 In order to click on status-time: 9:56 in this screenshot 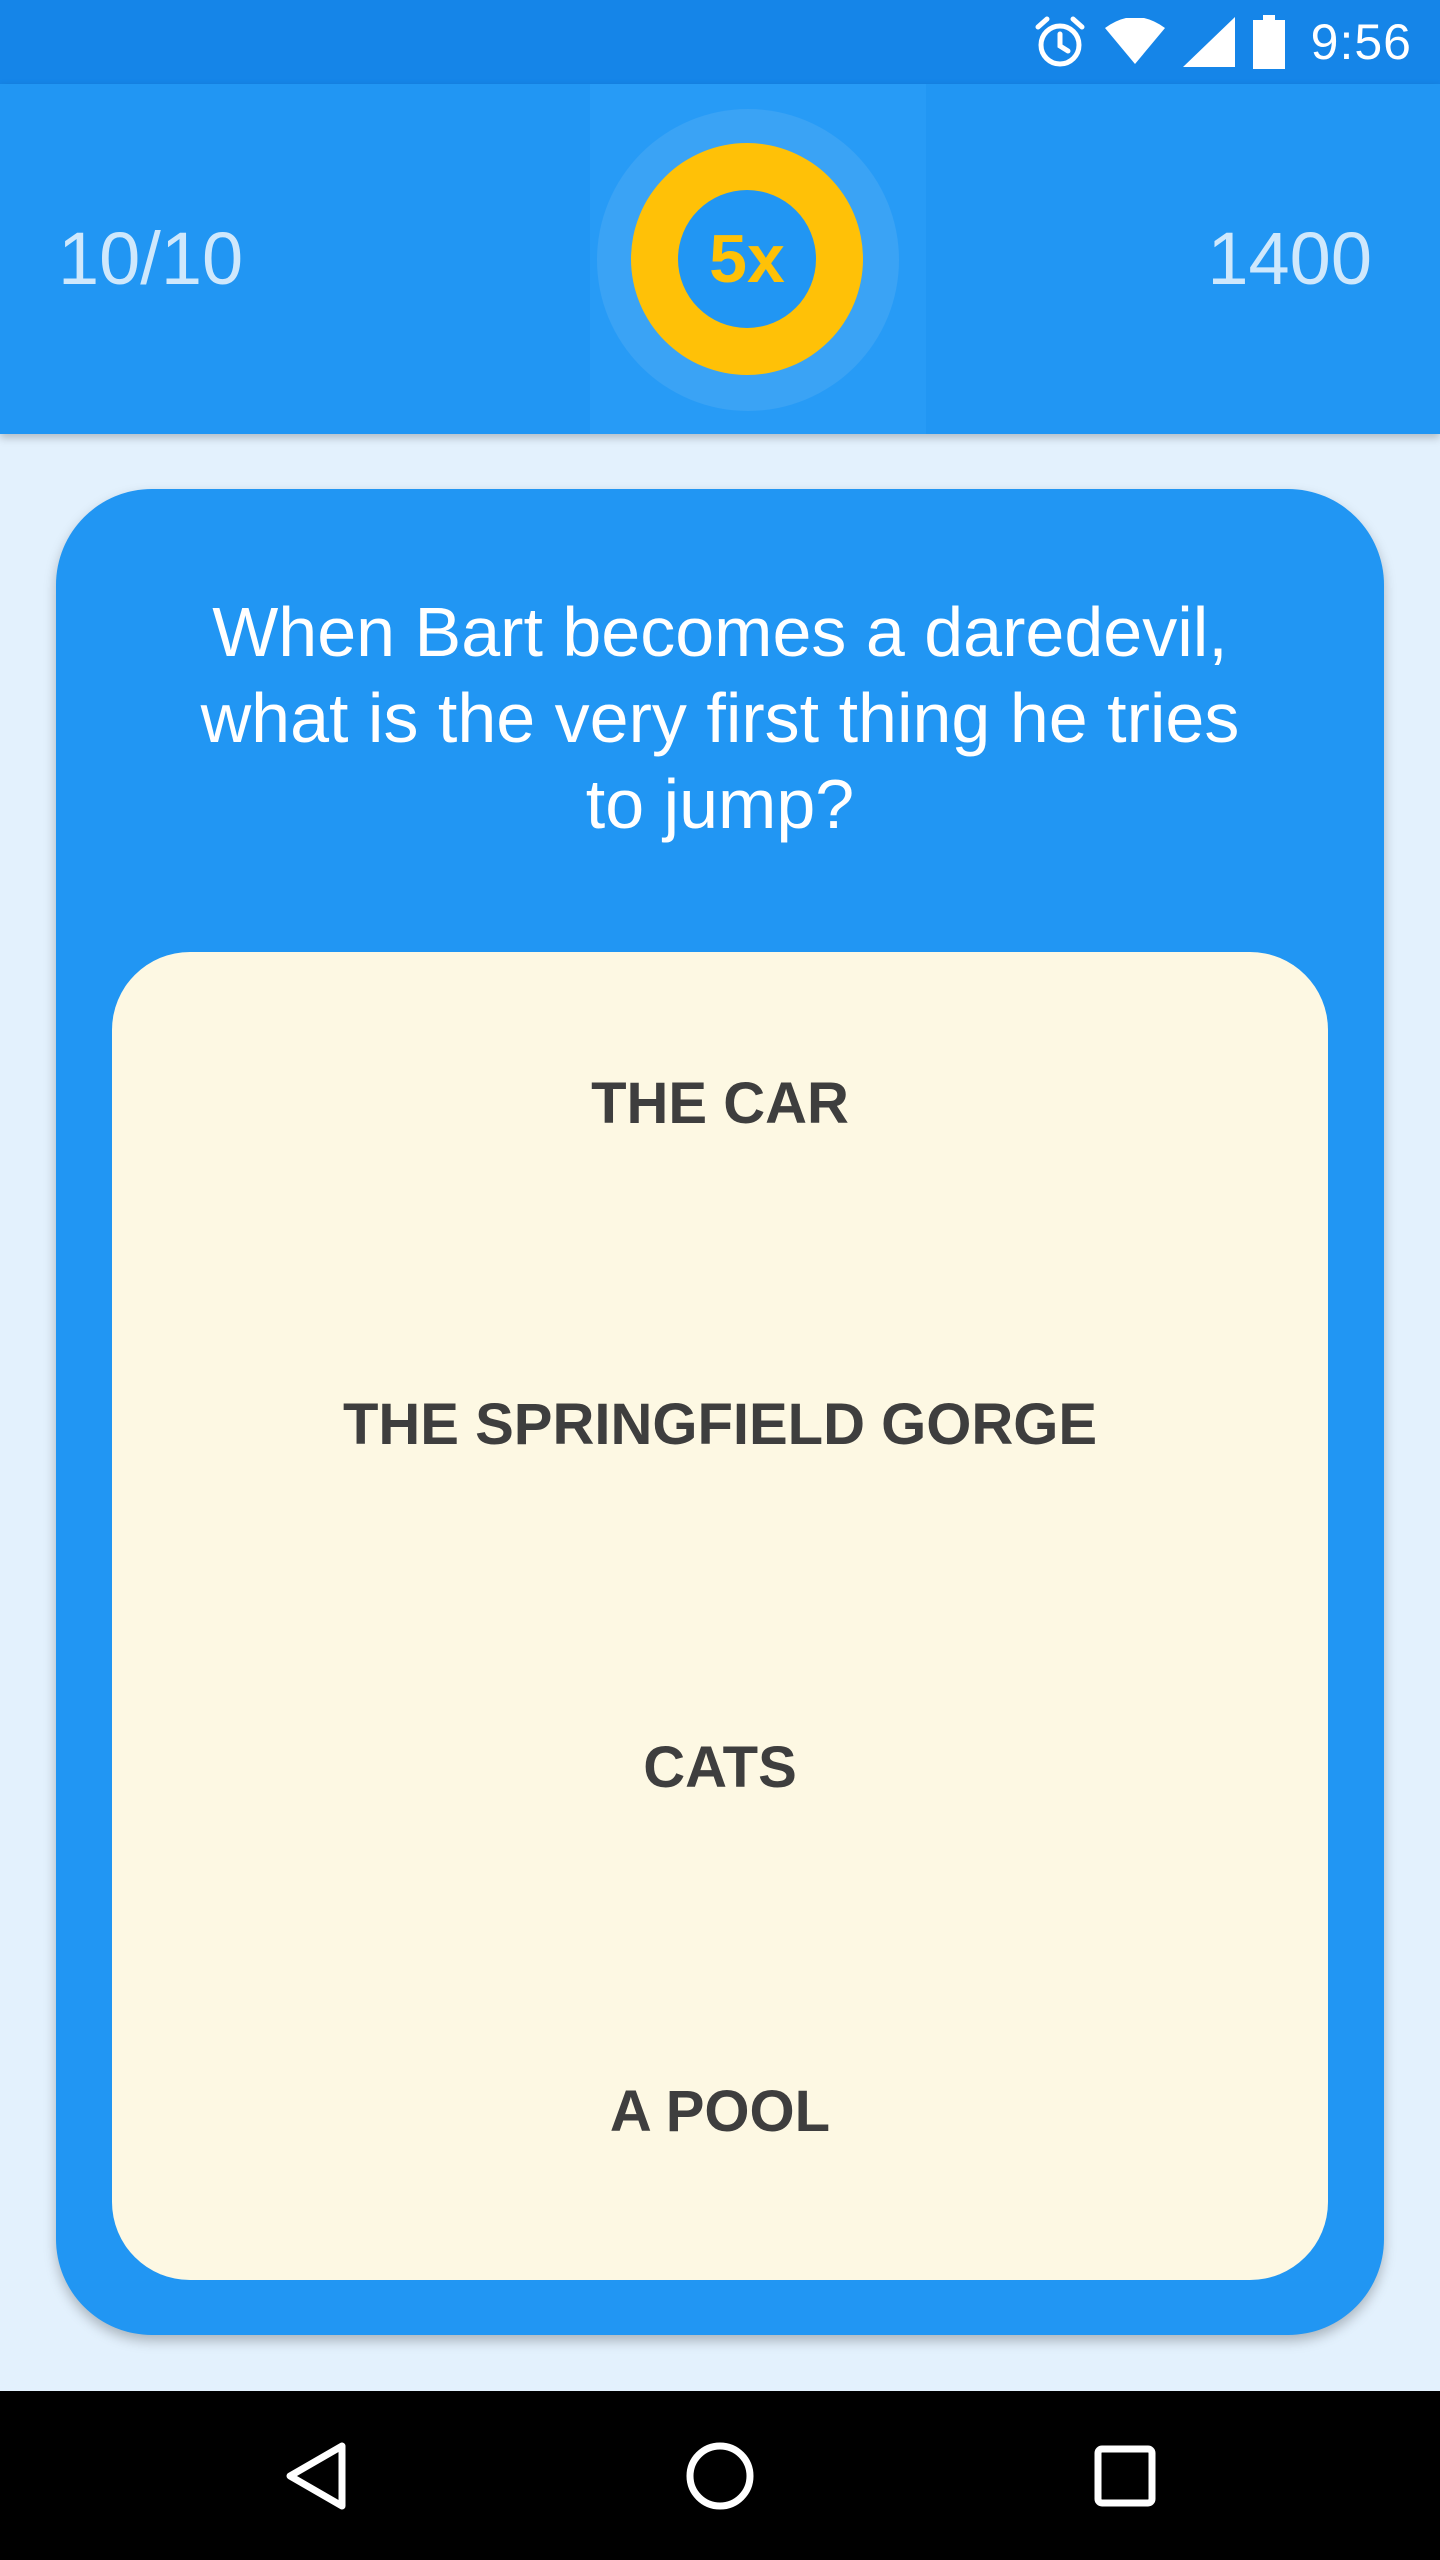, I will do `click(1361, 42)`.